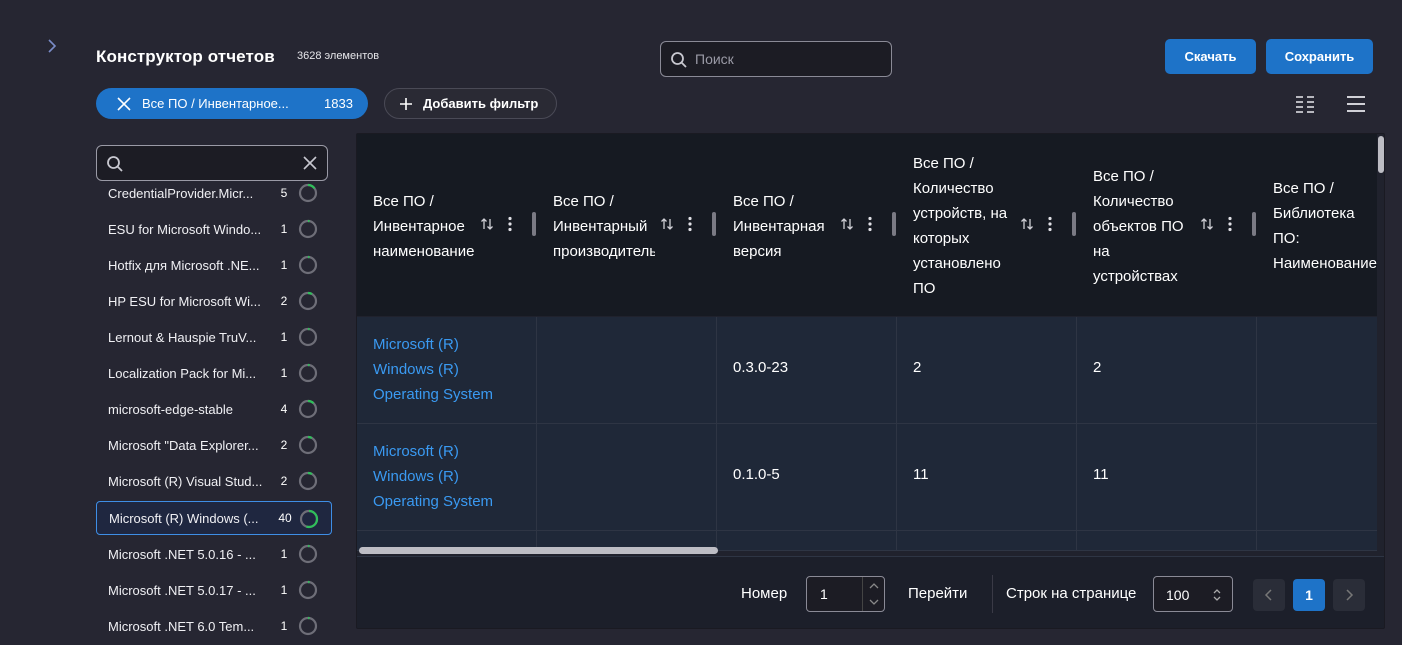 This screenshot has height=645, width=1402. Describe the element at coordinates (1320, 225) in the screenshot. I see `column-header: Все ПО / Библиотека ПО: Наименование` at that location.